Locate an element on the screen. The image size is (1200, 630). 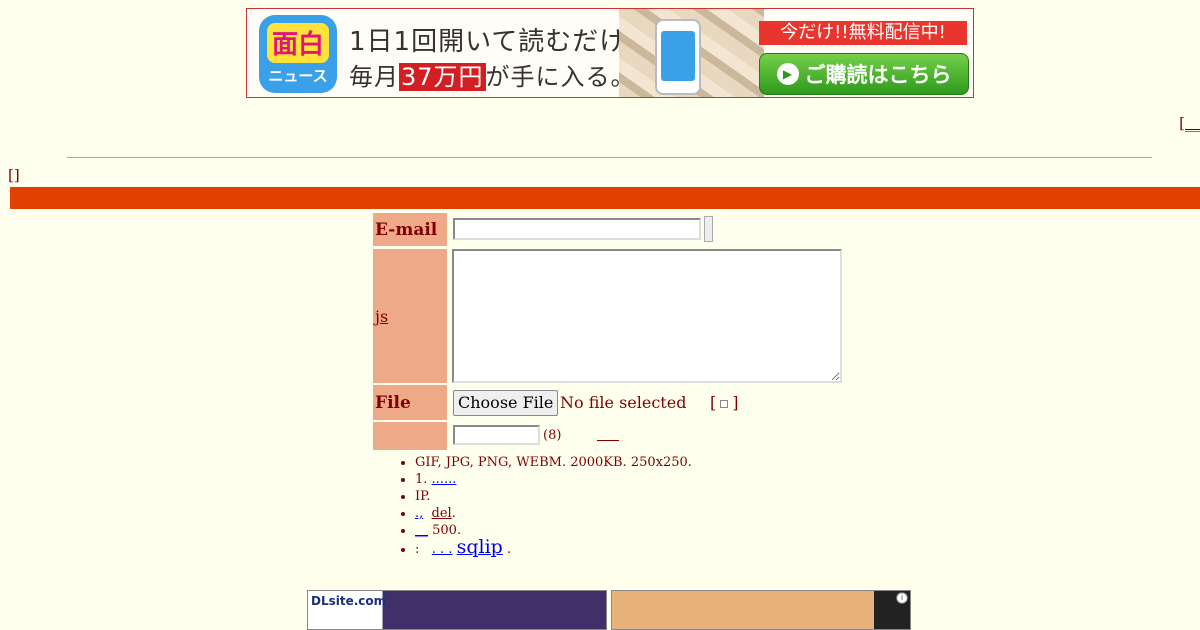
list-item: ., del. is located at coordinates (553, 513).